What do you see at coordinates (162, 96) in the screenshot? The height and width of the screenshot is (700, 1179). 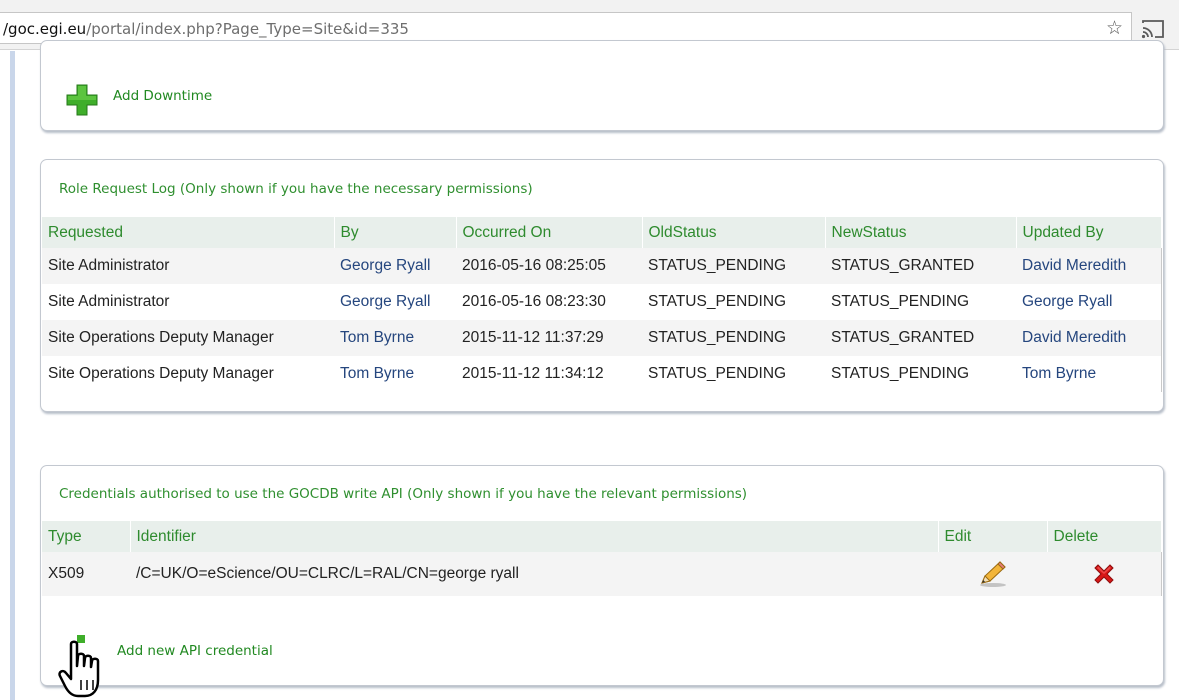 I see `add-downtime-link: Add Downtime` at bounding box center [162, 96].